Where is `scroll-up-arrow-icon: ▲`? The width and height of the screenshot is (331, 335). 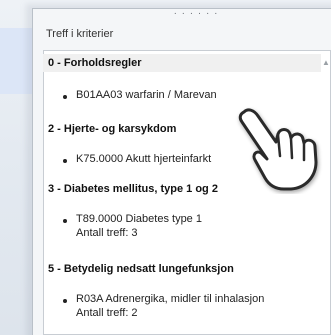
scroll-up-arrow-icon: ▲ is located at coordinates (326, 62).